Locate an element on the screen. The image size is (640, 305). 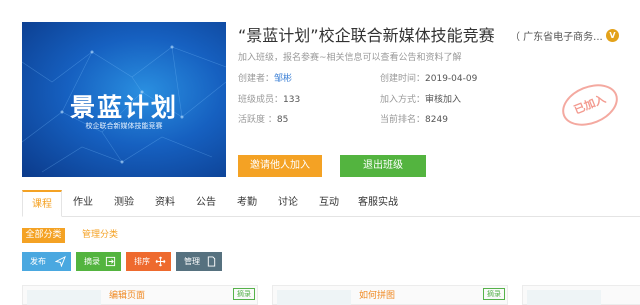
join-info: 加入方式：审核加入 is located at coordinates (420, 98).